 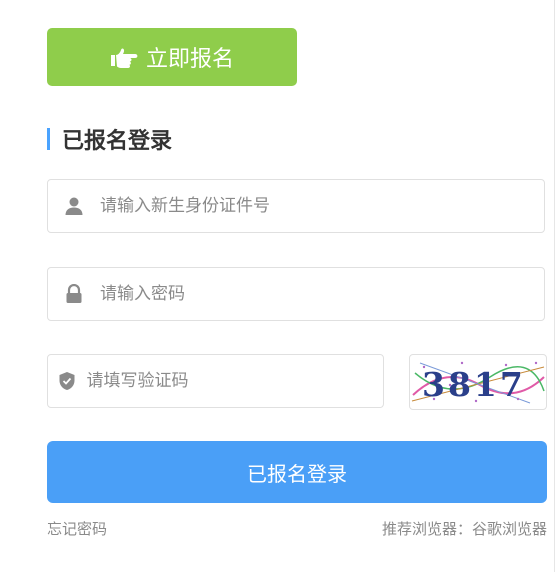 What do you see at coordinates (554, 286) in the screenshot?
I see `right-divider` at bounding box center [554, 286].